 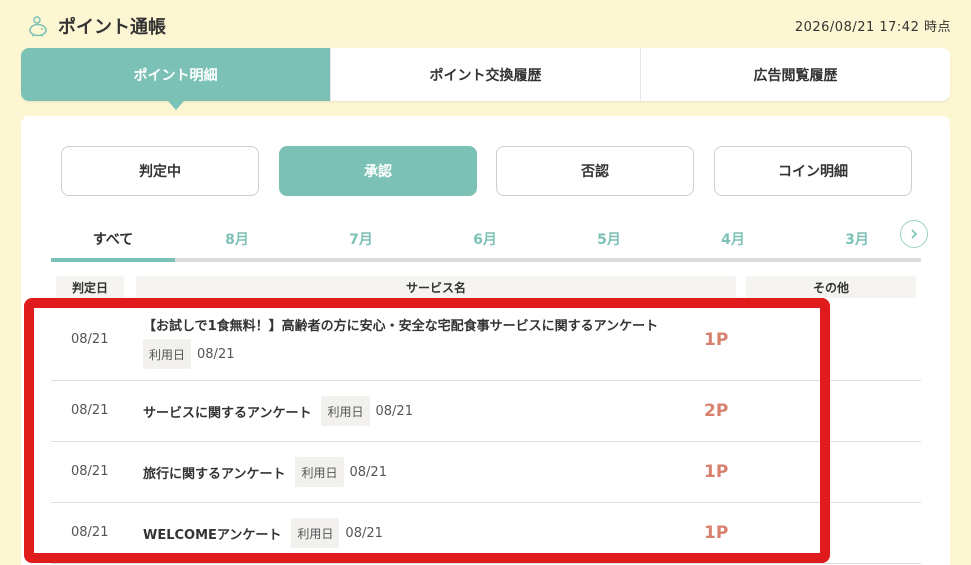 I want to click on column-header-service-name: サービス名, so click(x=436, y=287).